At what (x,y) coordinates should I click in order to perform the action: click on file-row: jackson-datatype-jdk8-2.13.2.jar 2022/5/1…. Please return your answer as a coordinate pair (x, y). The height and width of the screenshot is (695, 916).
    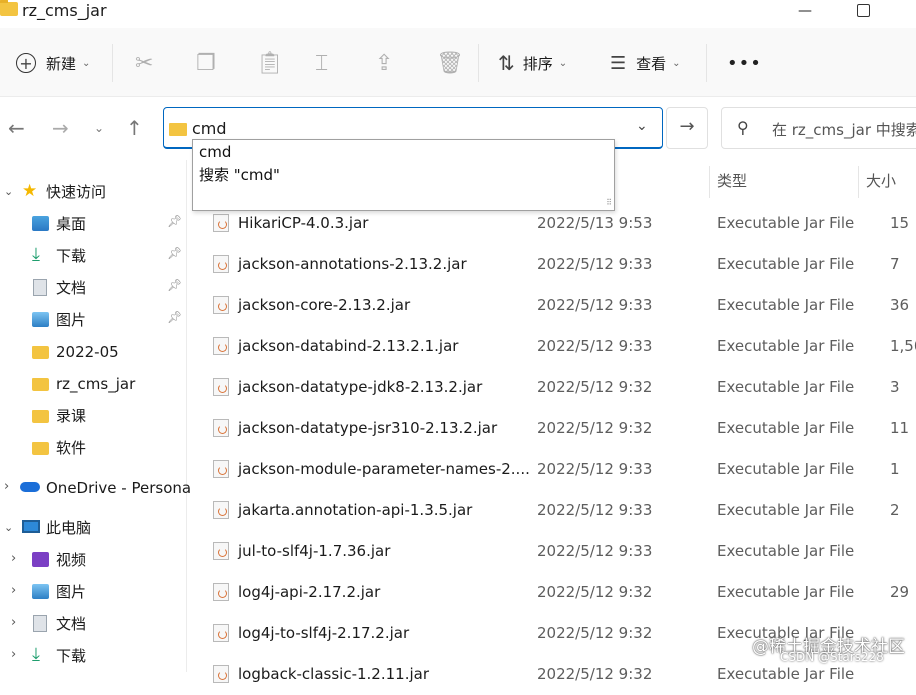
    Looking at the image, I should click on (553, 387).